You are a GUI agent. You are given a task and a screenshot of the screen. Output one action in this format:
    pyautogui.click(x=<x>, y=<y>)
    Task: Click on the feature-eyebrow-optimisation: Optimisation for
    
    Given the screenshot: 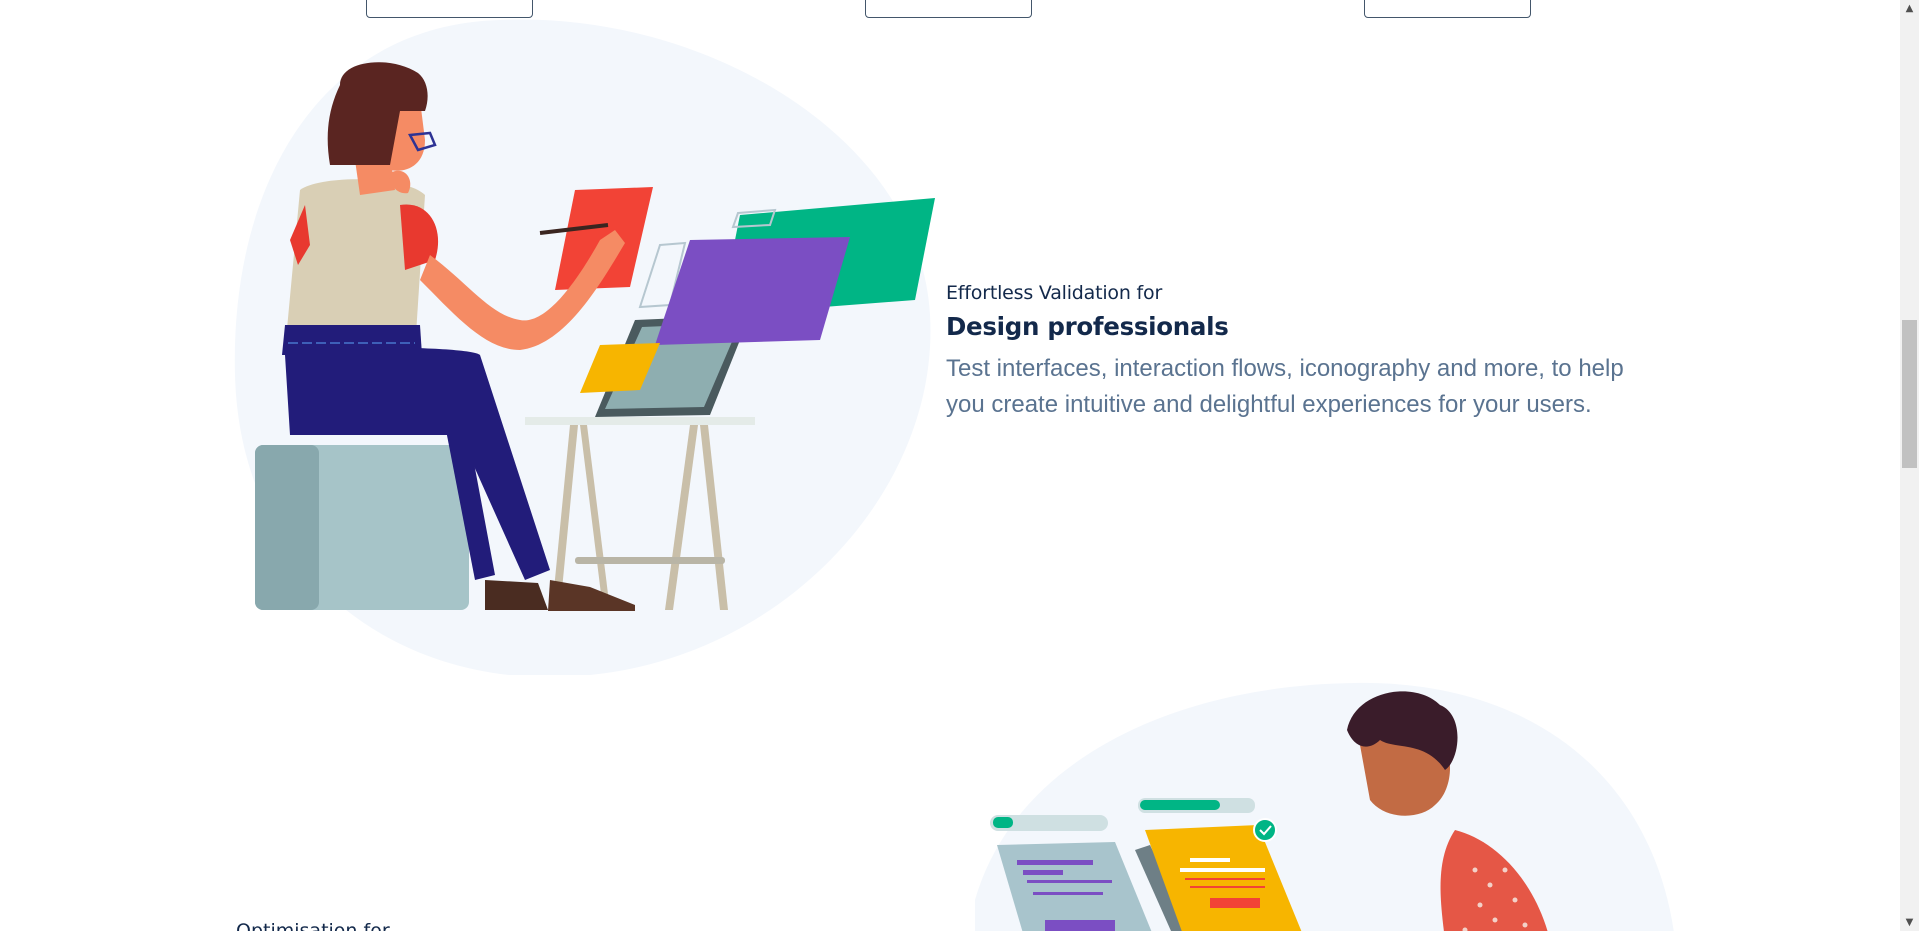 What is the action you would take?
    pyautogui.click(x=313, y=925)
    